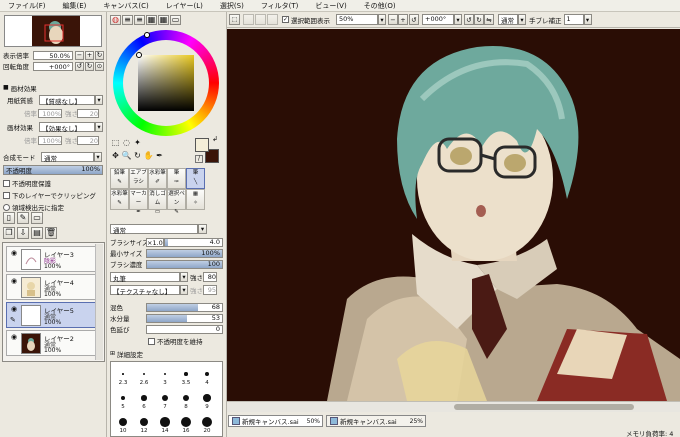 Image resolution: width=680 pixels, height=437 pixels. What do you see at coordinates (508, 19) in the screenshot?
I see `stabilizer-mode-select: 通常` at bounding box center [508, 19].